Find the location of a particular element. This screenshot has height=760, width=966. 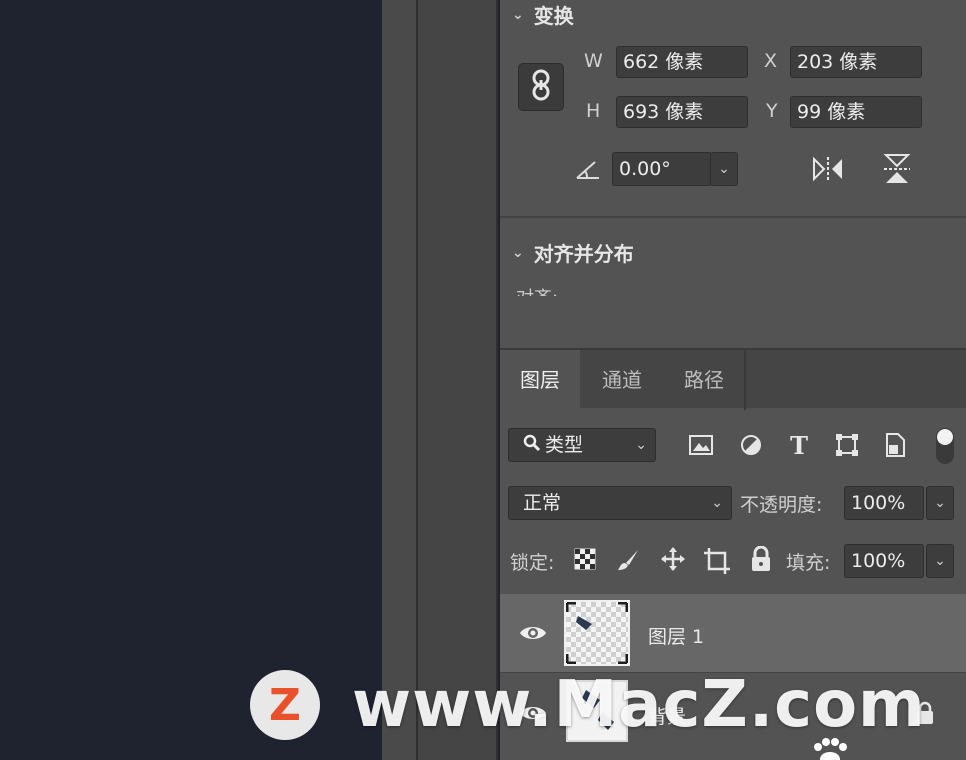

tab-separator is located at coordinates (745, 380).